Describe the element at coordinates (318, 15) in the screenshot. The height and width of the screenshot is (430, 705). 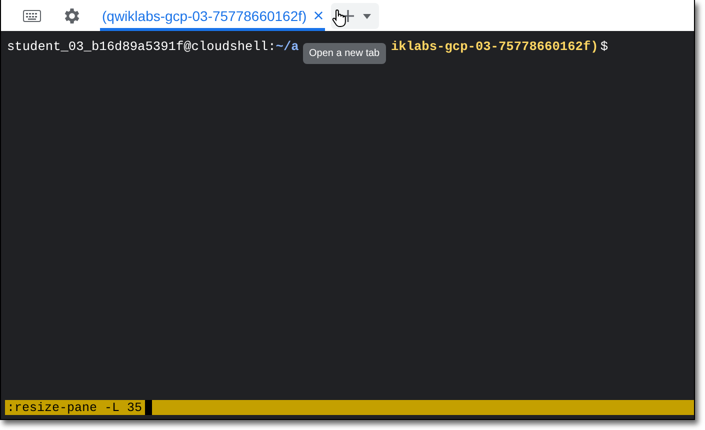
I see `close-icon` at that location.